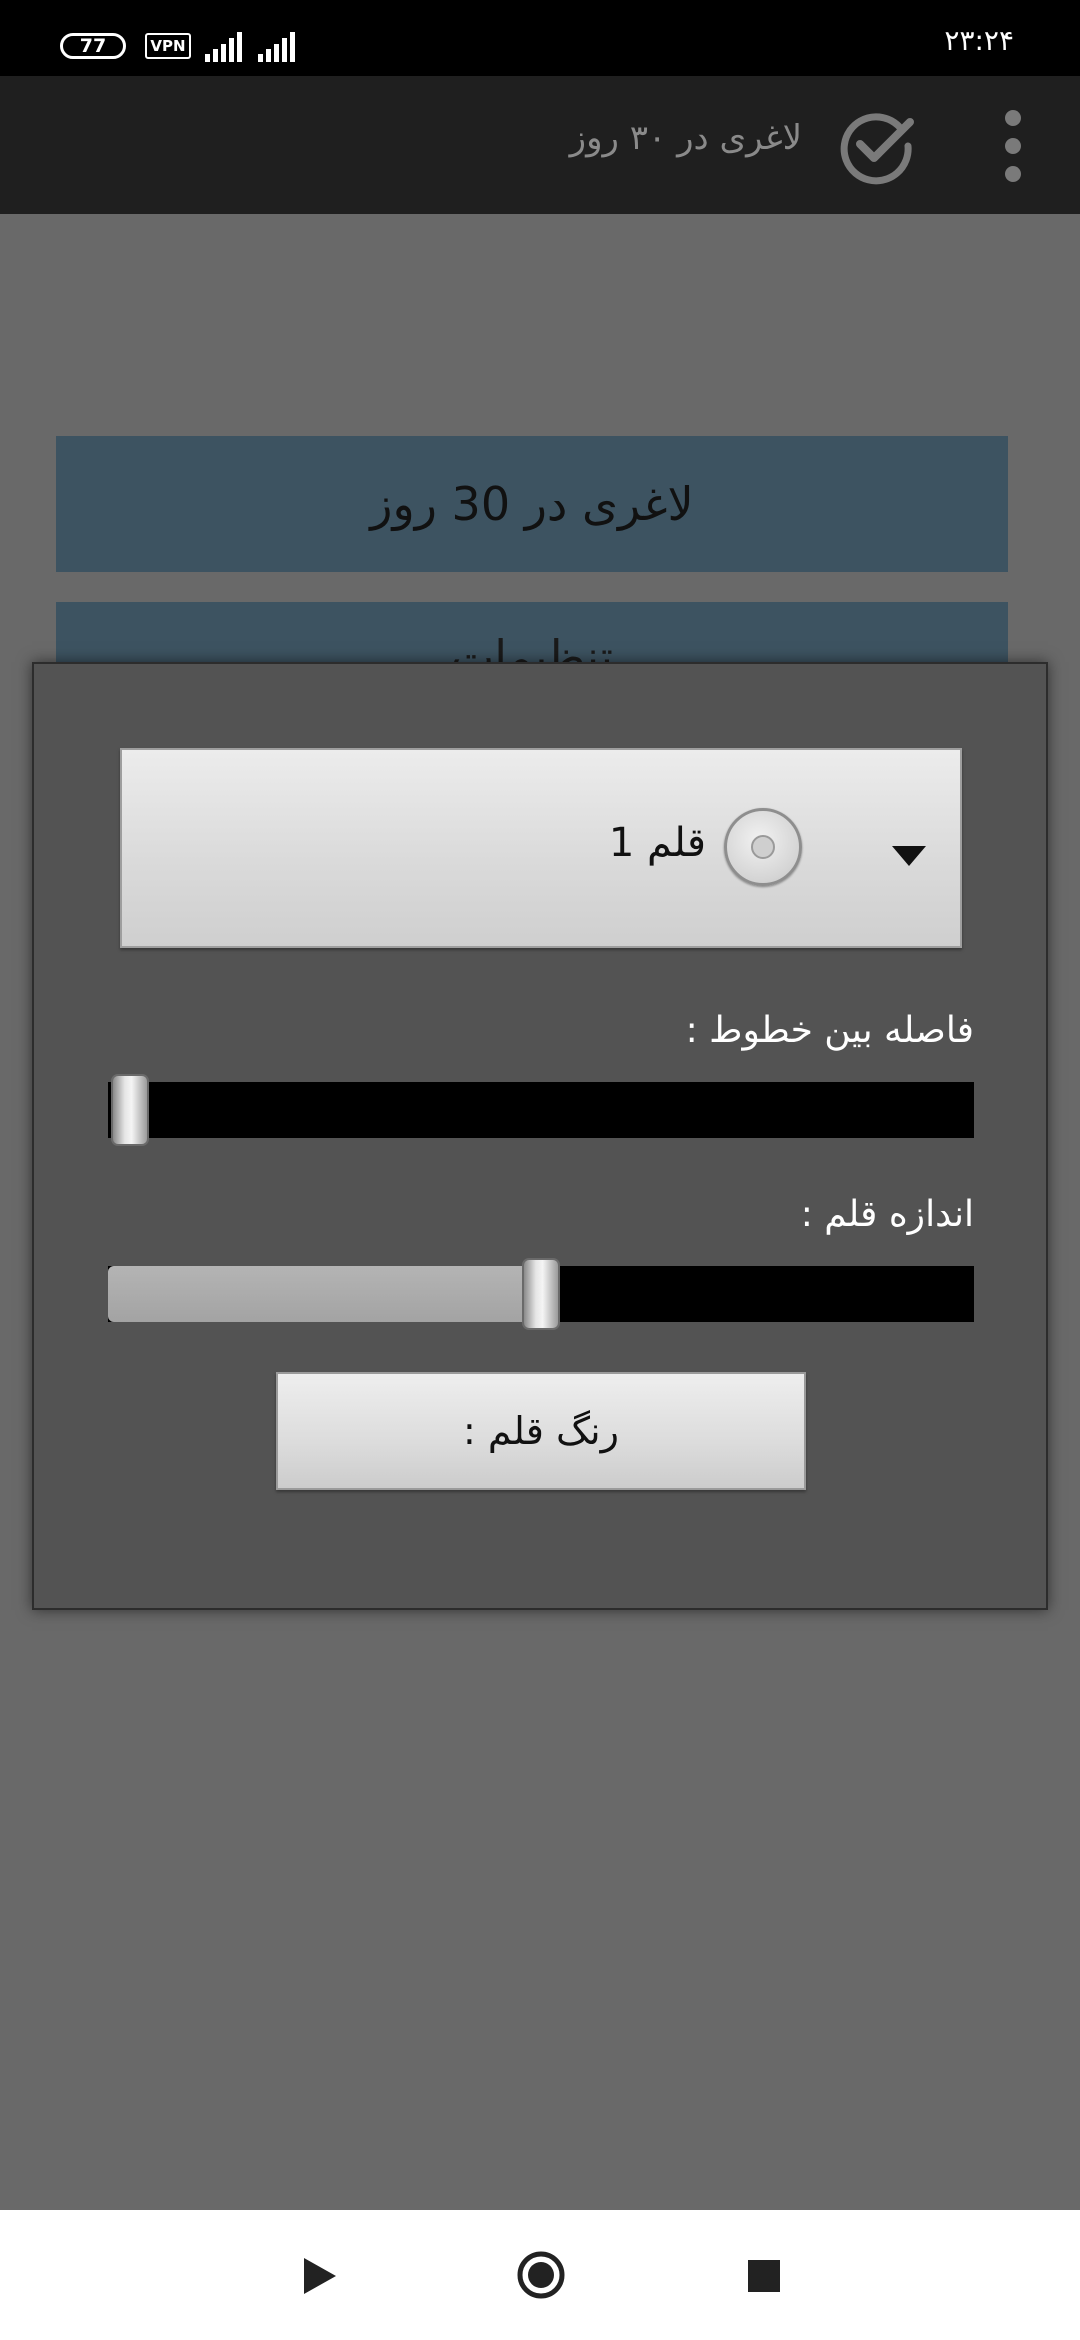  I want to click on back-icon, so click(320, 2276).